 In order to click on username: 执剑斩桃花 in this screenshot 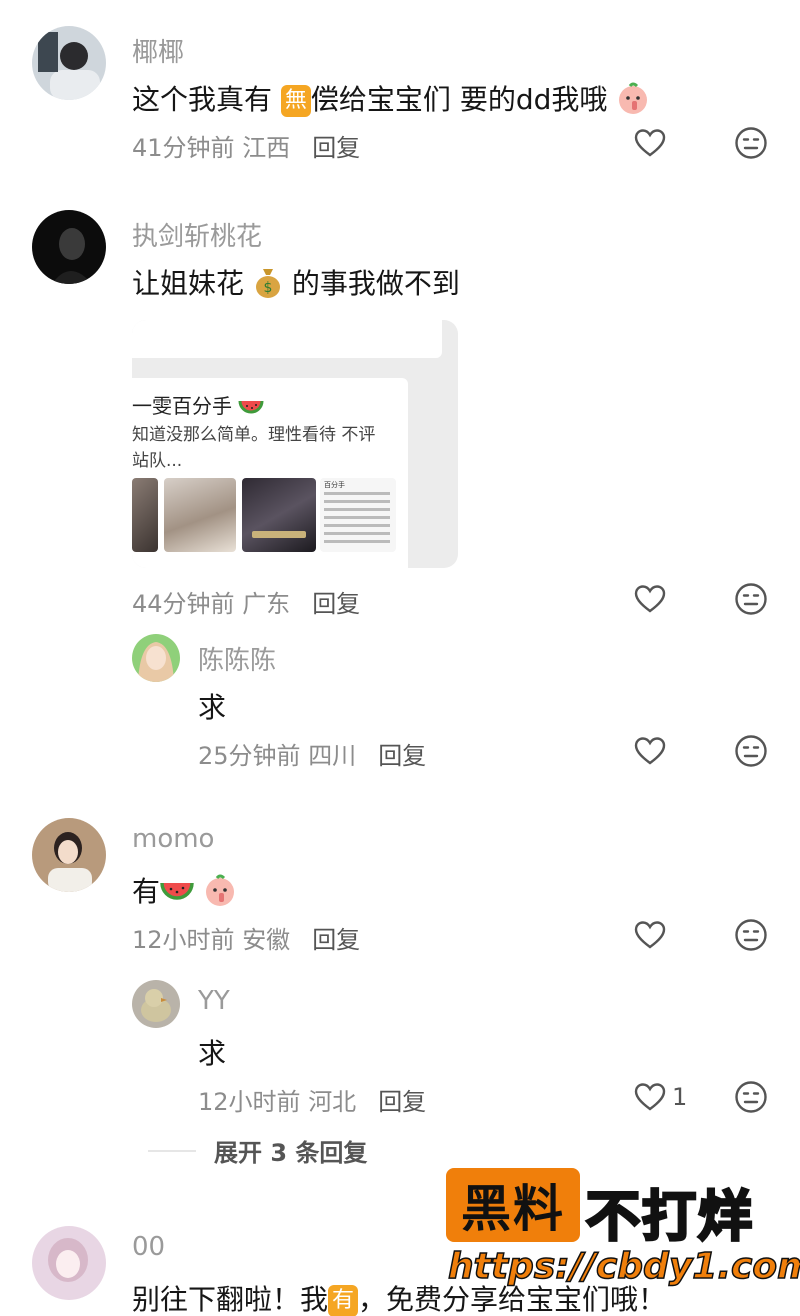, I will do `click(197, 234)`.